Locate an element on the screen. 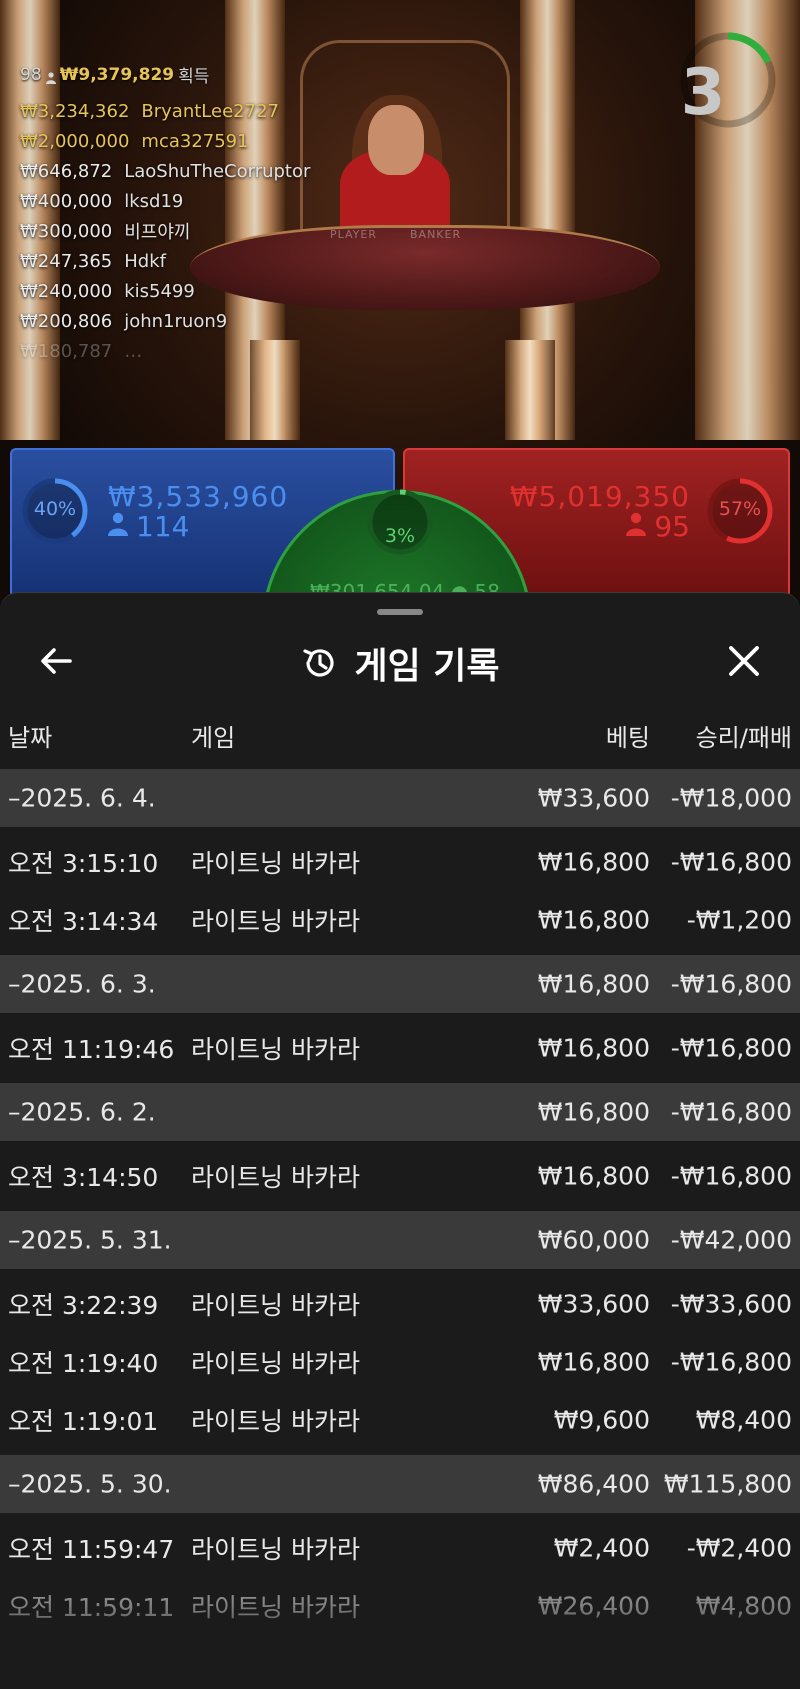 The image size is (800, 1689). history-row: 오전 3:15:10 라이트닝 바카라 ₩16,800 -₩16,800 is located at coordinates (400, 862).